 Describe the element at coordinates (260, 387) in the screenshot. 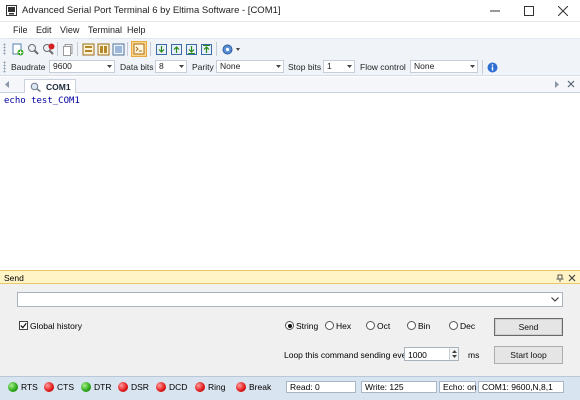

I see `break-label: Break` at that location.